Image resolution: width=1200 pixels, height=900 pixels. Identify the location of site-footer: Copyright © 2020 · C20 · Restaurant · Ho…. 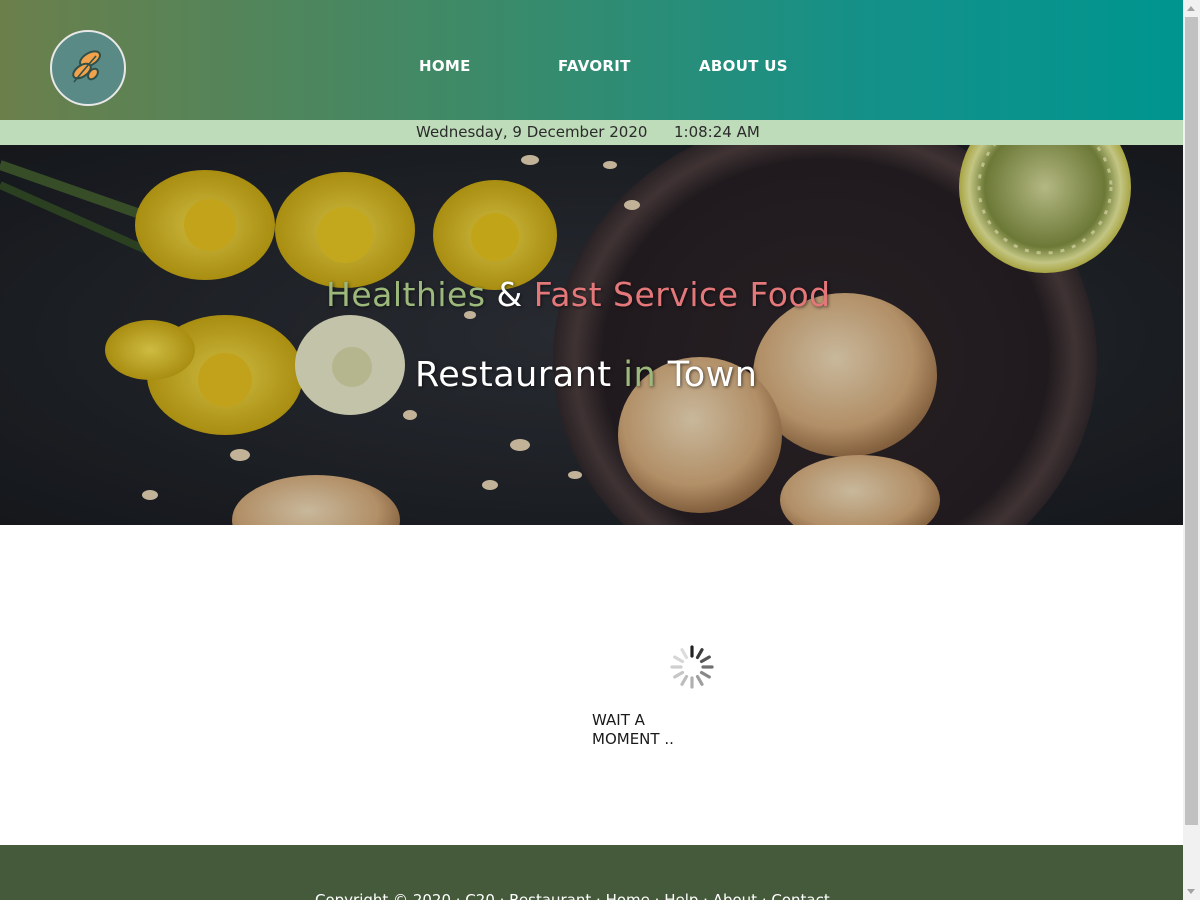
(591, 872).